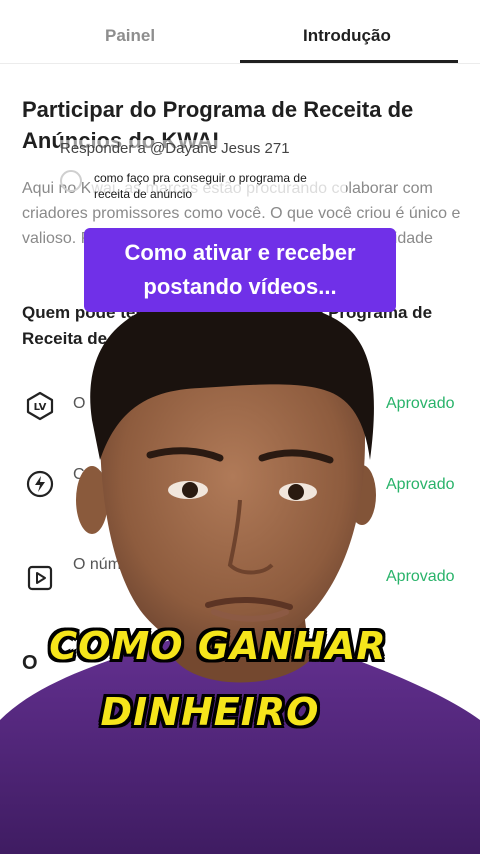  I want to click on requirement-row: Conteúdo original Aprovado, so click(240, 490).